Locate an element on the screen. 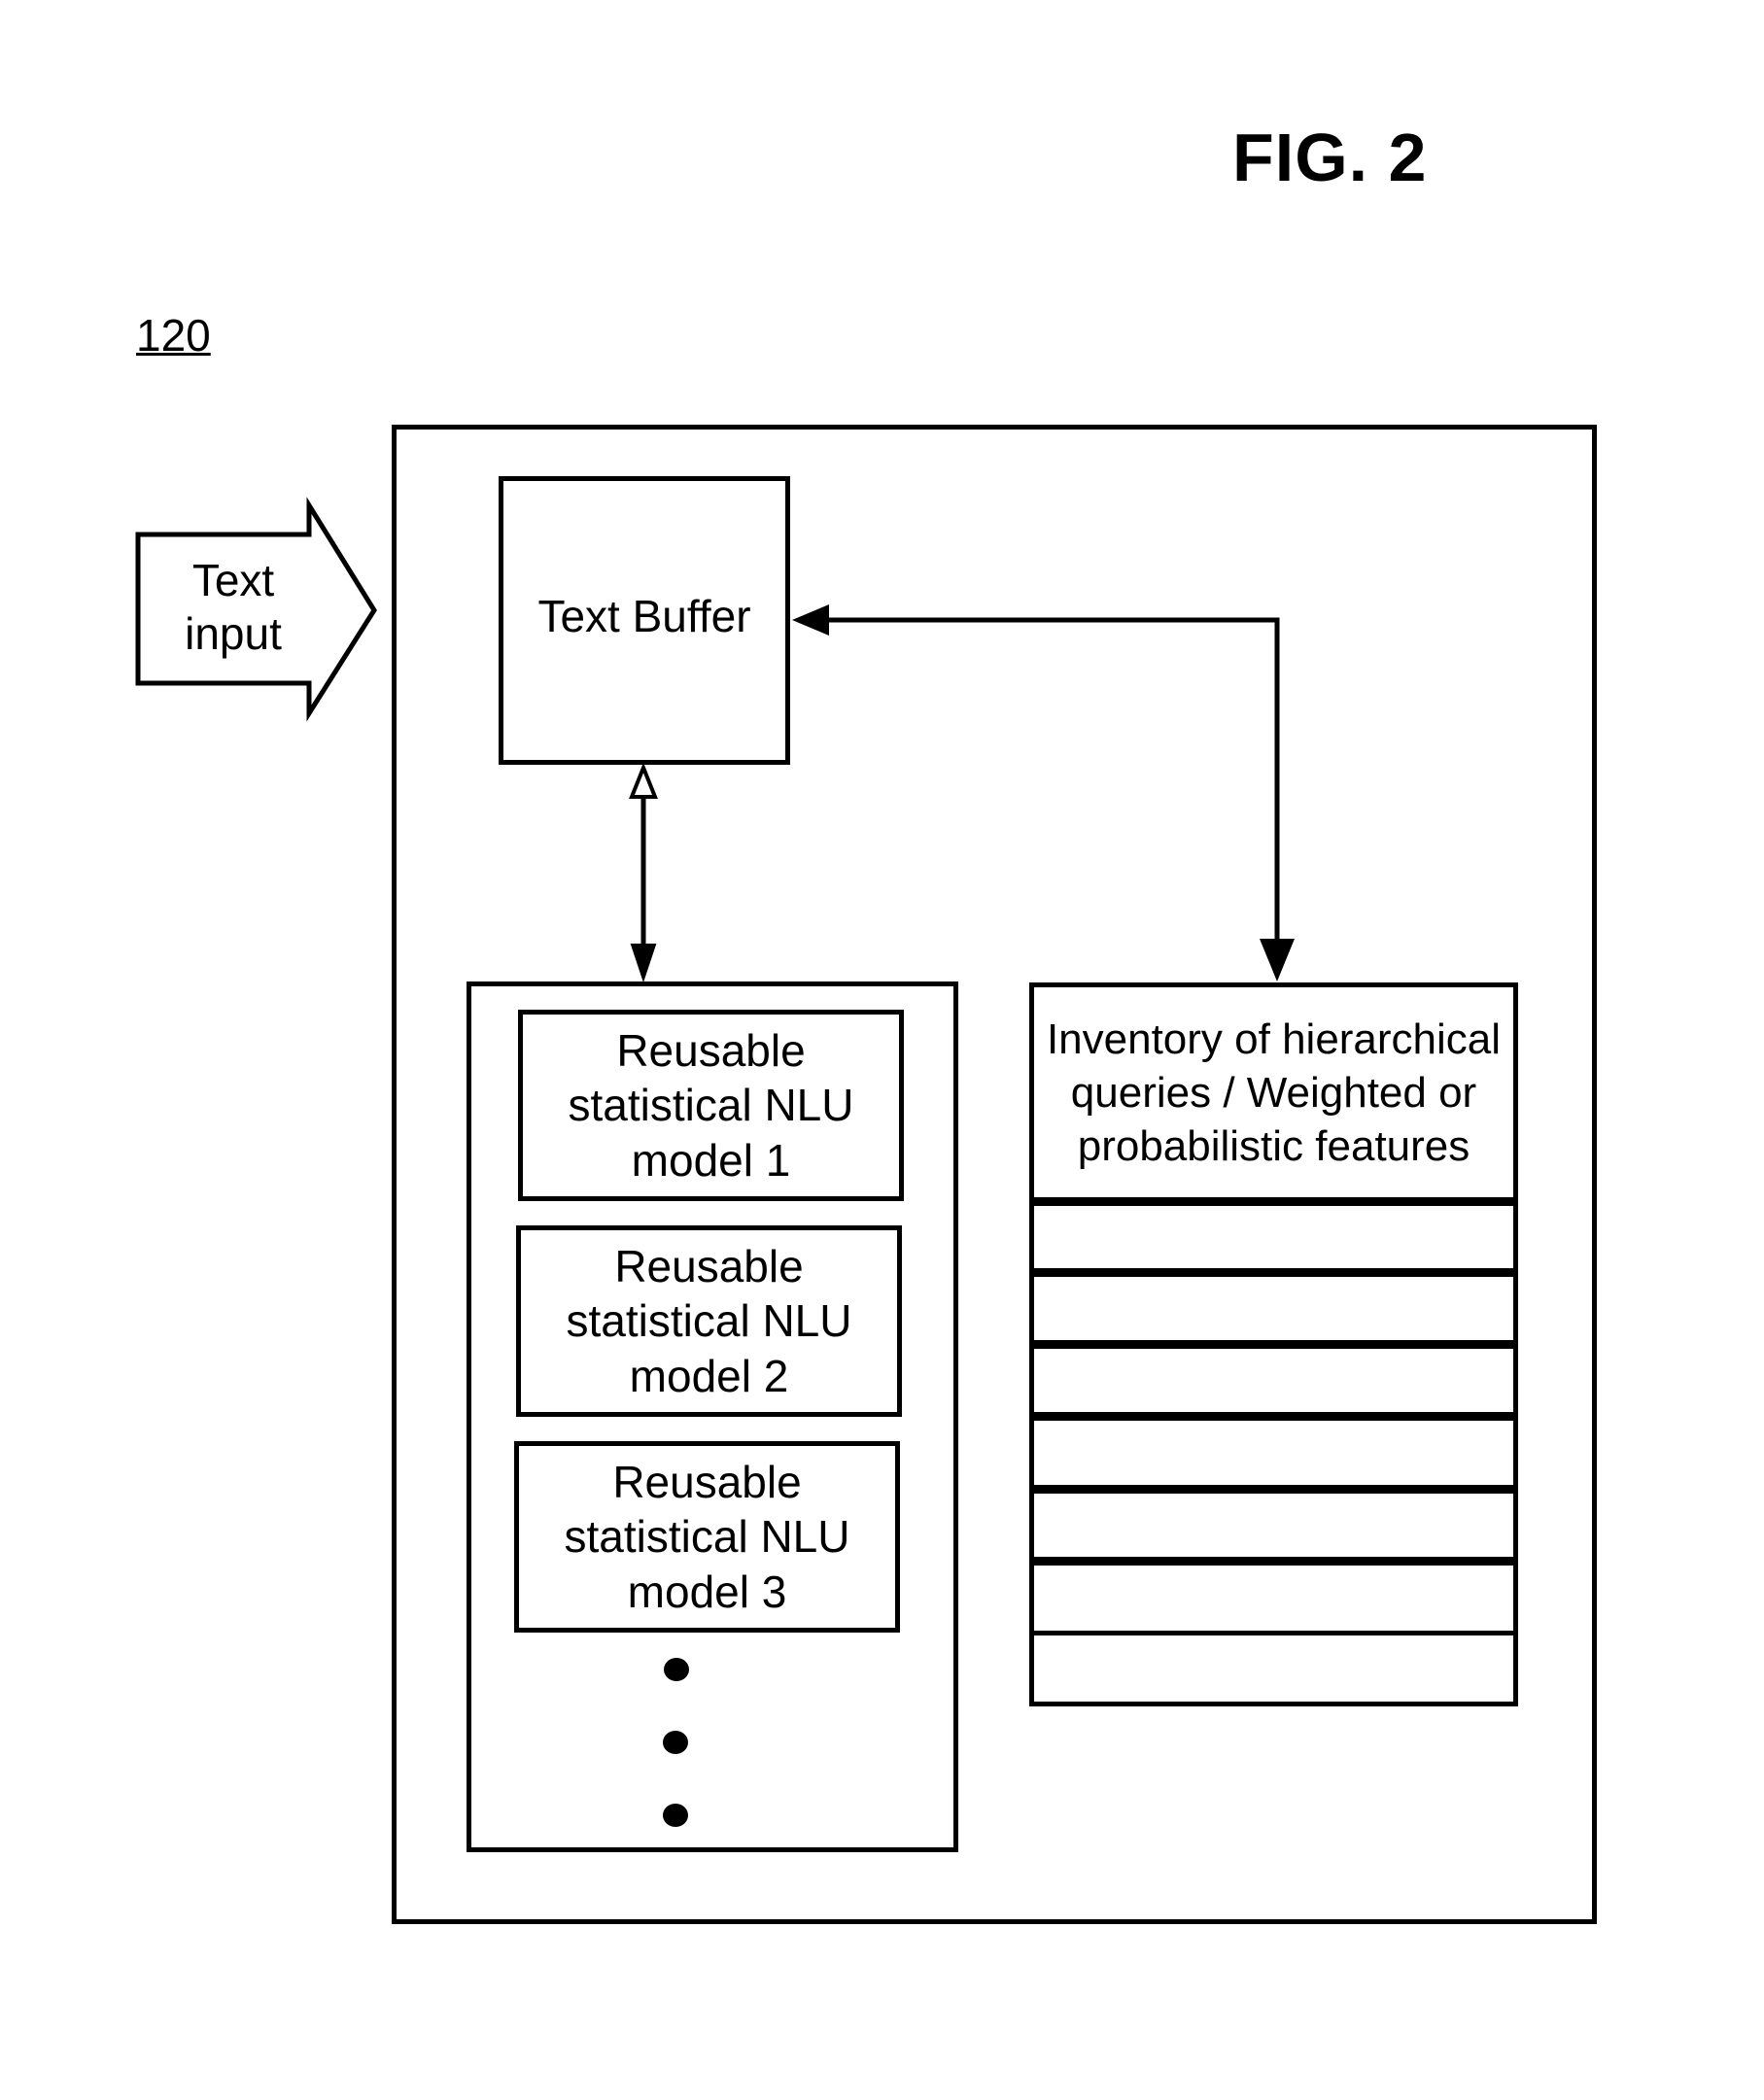 Image resolution: width=1764 pixels, height=2100 pixels. arrowhead-up-buffer is located at coordinates (643, 780).